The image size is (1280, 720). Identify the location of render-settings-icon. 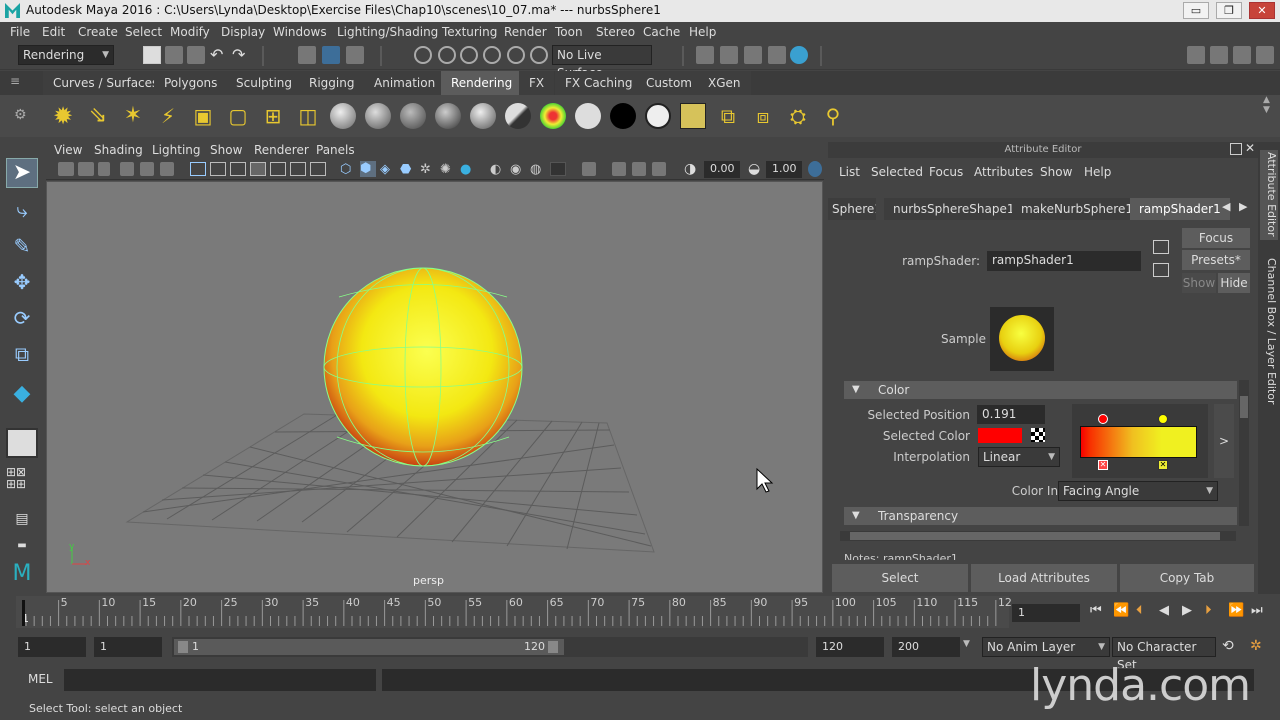
(777, 55).